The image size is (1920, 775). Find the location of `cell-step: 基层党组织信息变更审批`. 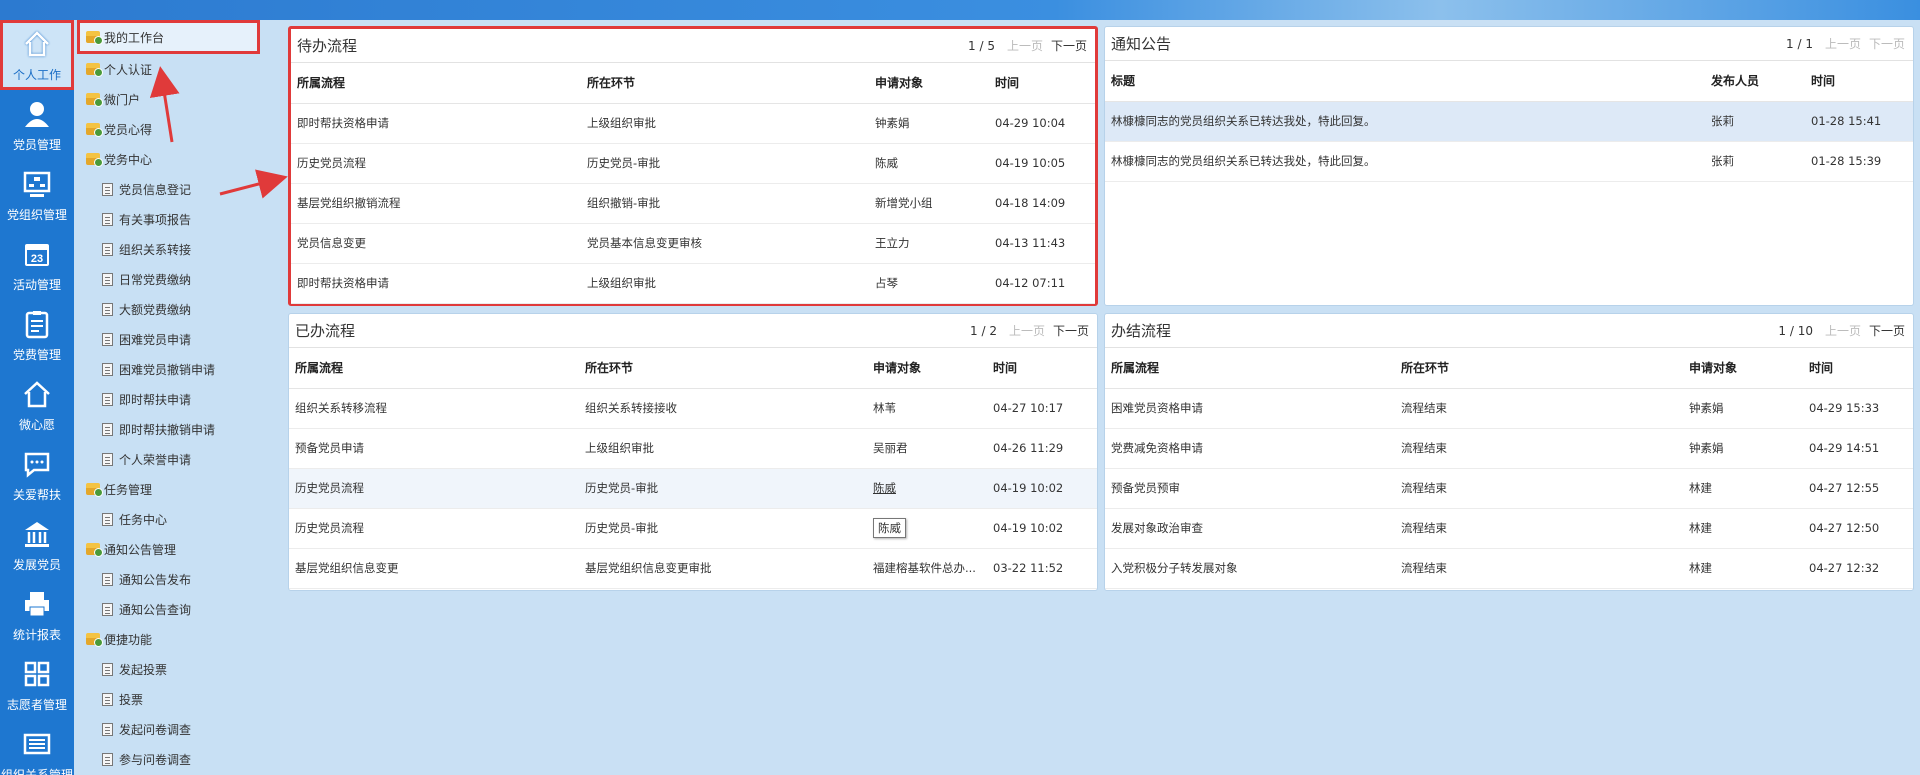

cell-step: 基层党组织信息变更审批 is located at coordinates (723, 568).